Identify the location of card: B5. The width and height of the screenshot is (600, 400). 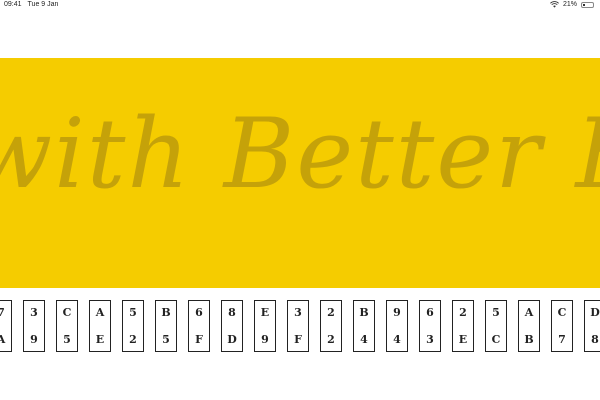
(166, 326).